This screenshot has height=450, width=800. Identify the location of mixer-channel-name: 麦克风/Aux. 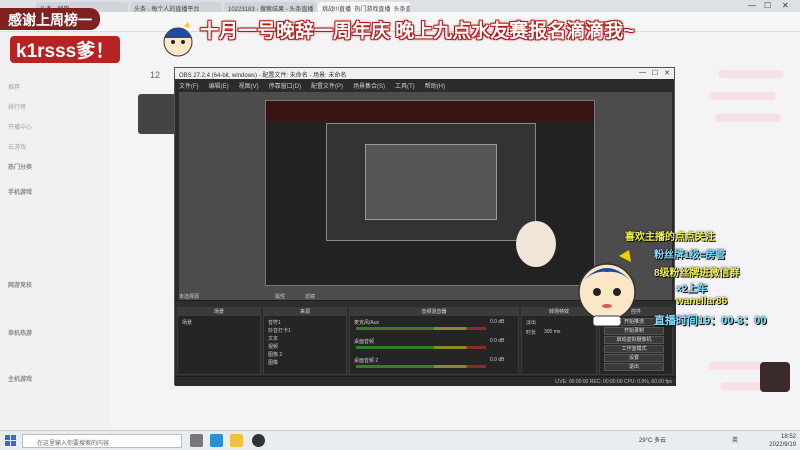
(367, 323).